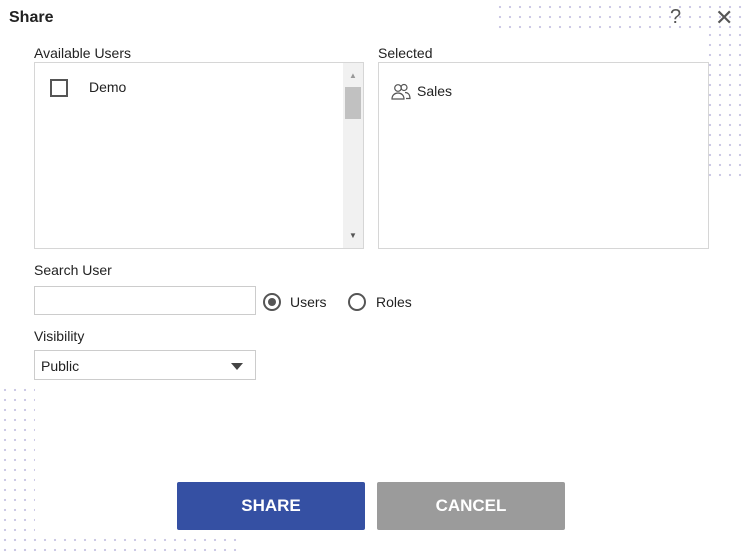 This screenshot has height=557, width=745. Describe the element at coordinates (405, 53) in the screenshot. I see `selected-label: Selected` at that location.